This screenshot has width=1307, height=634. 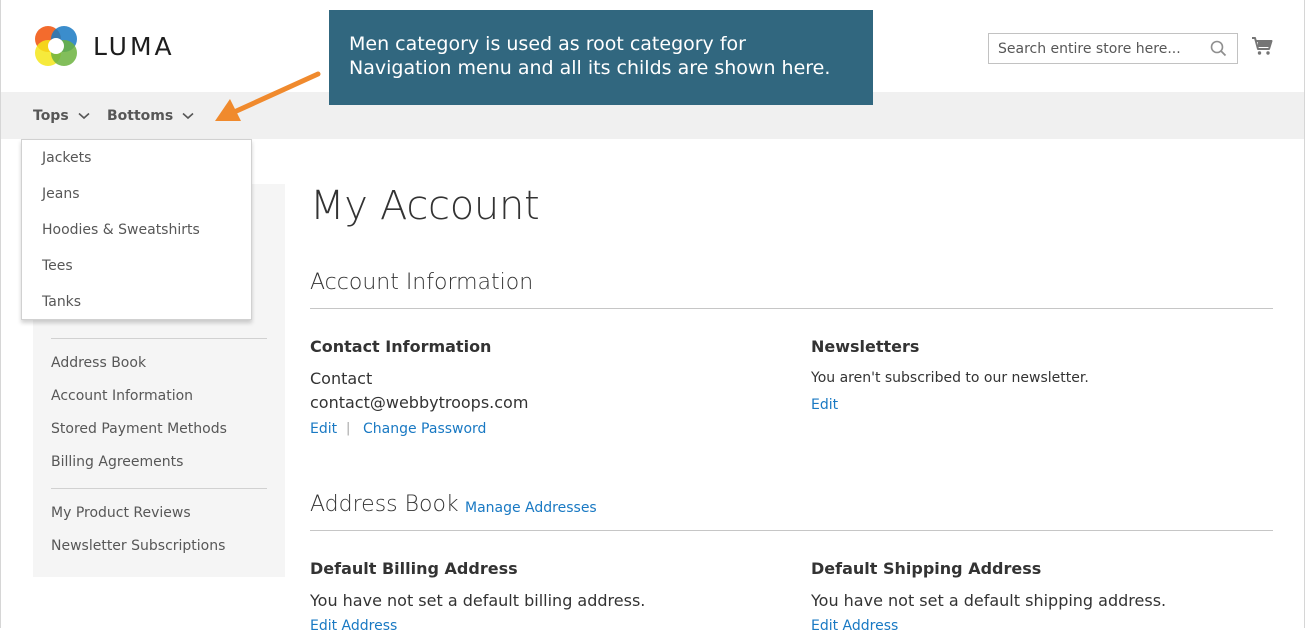 I want to click on edit-contact-link: Edit, so click(x=323, y=429).